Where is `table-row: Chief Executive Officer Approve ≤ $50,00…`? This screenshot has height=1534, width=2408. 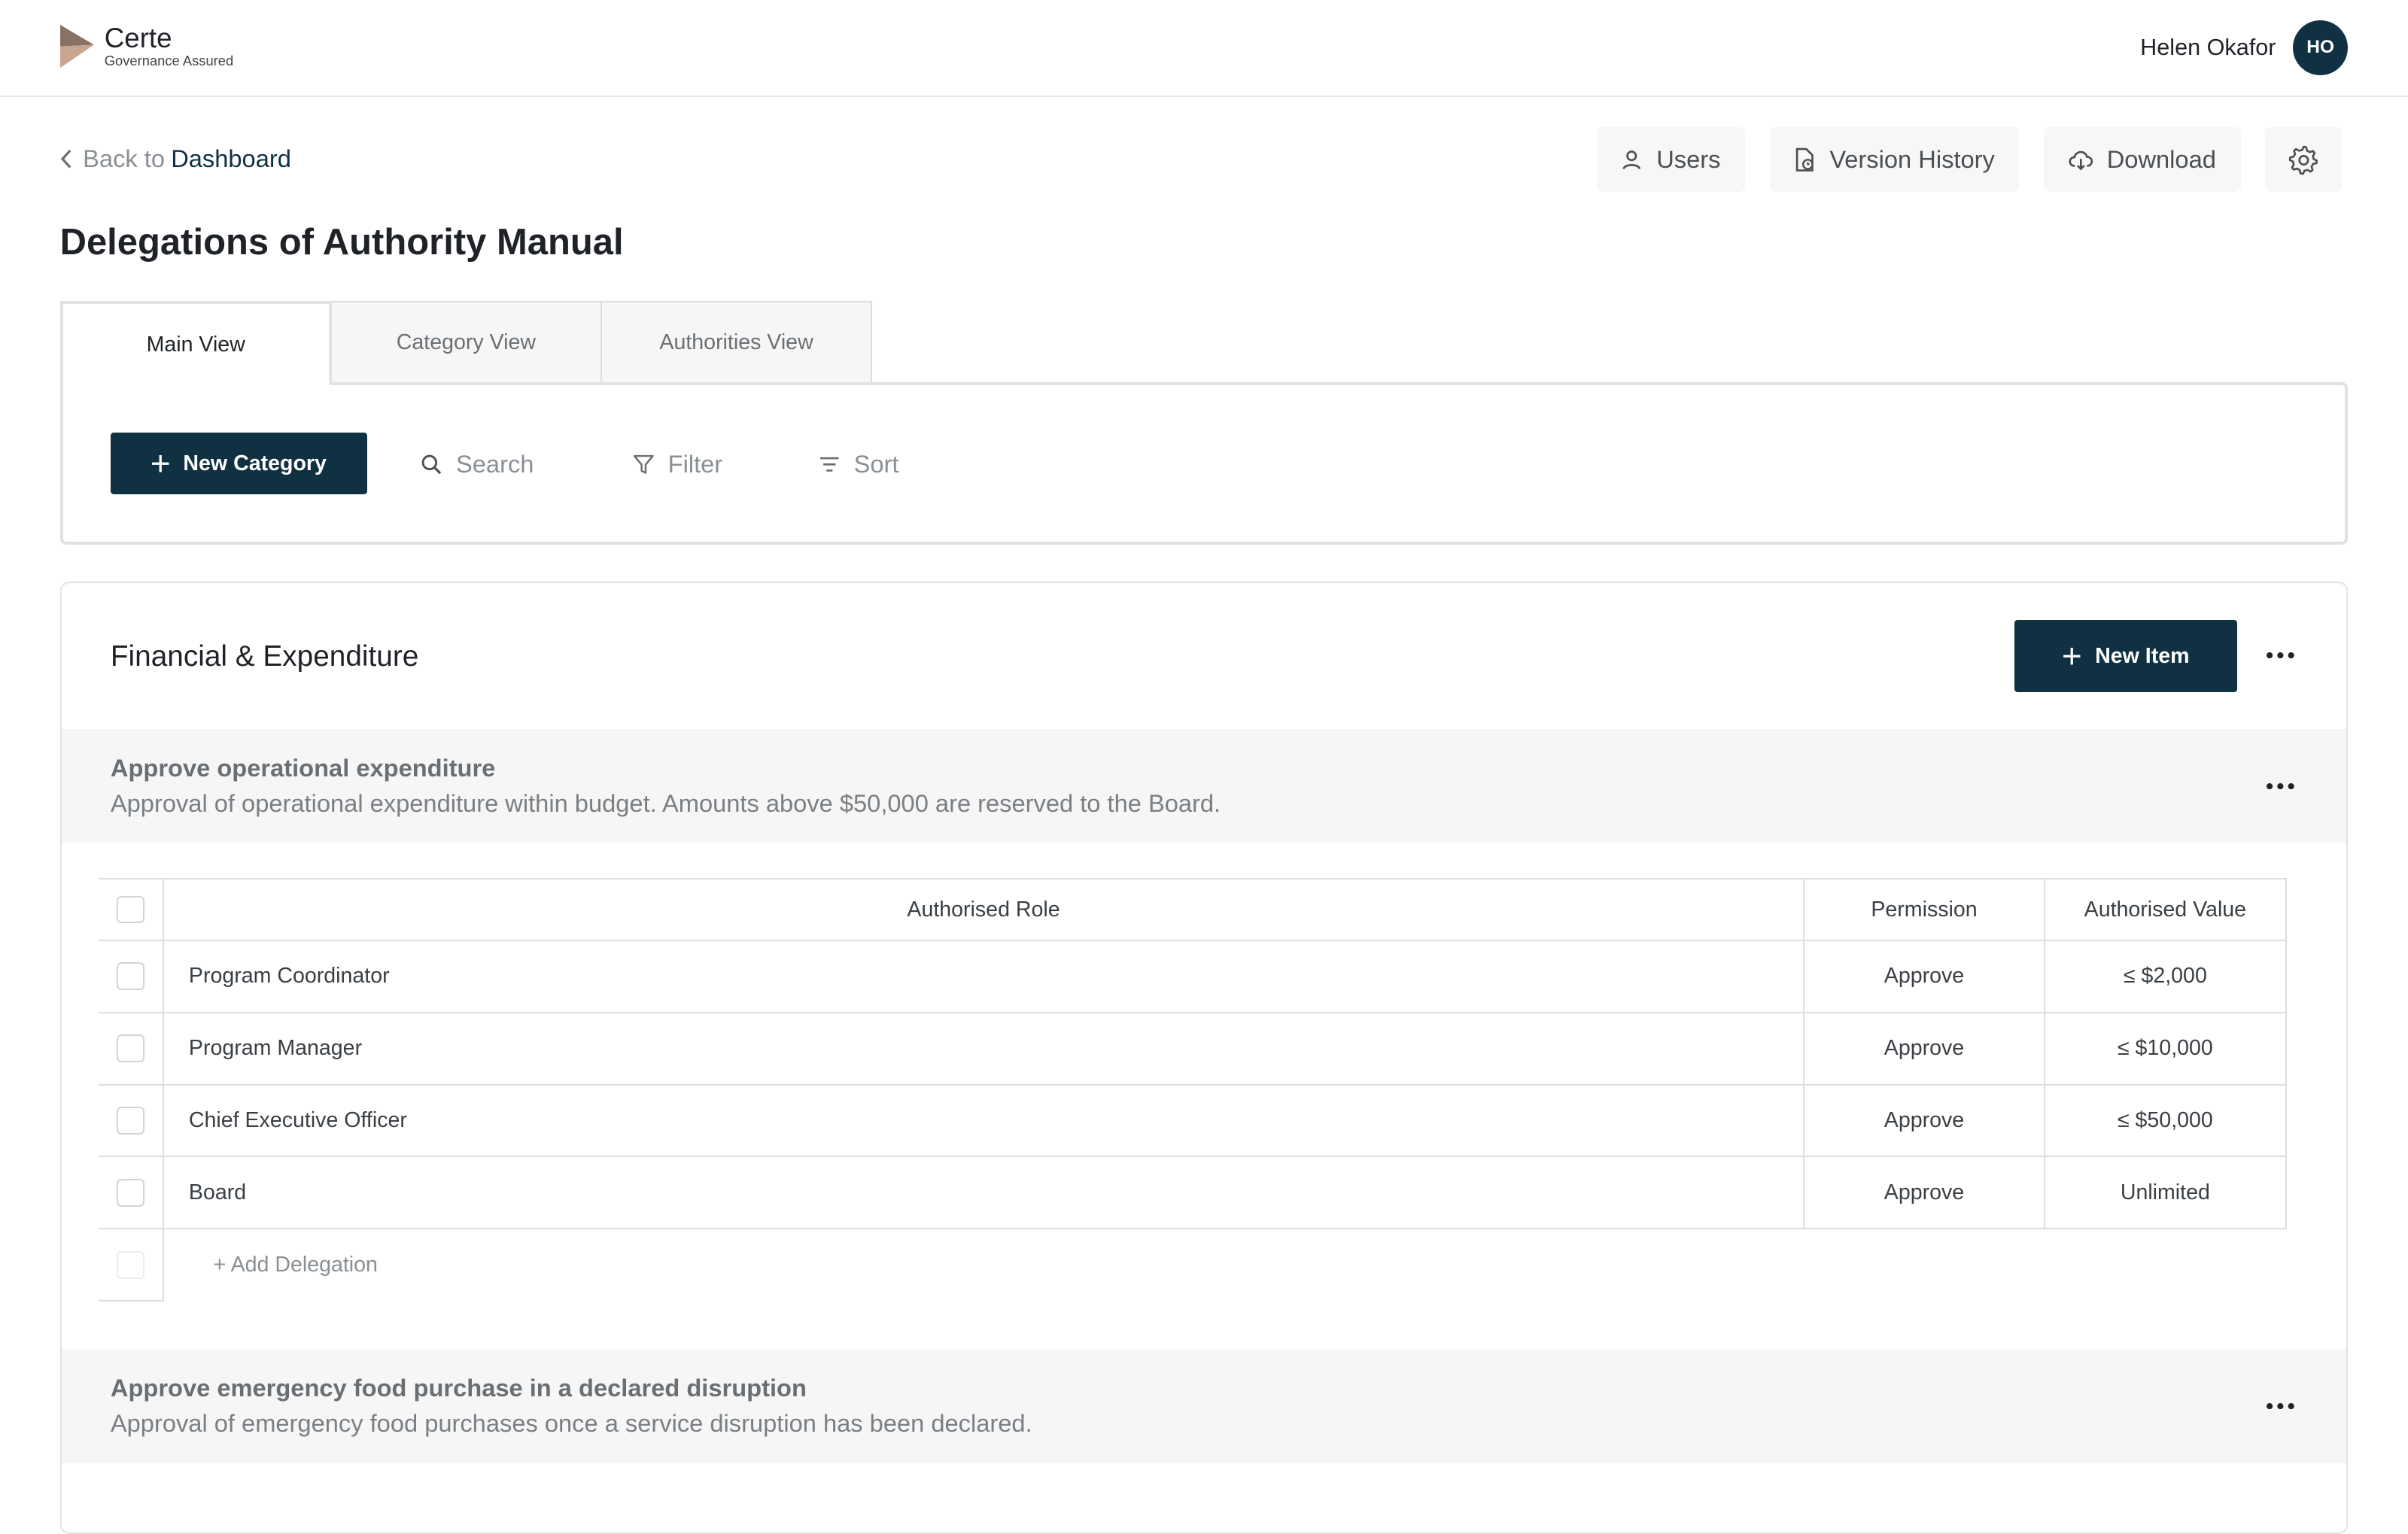 table-row: Chief Executive Officer Approve ≤ $50,00… is located at coordinates (1192, 1120).